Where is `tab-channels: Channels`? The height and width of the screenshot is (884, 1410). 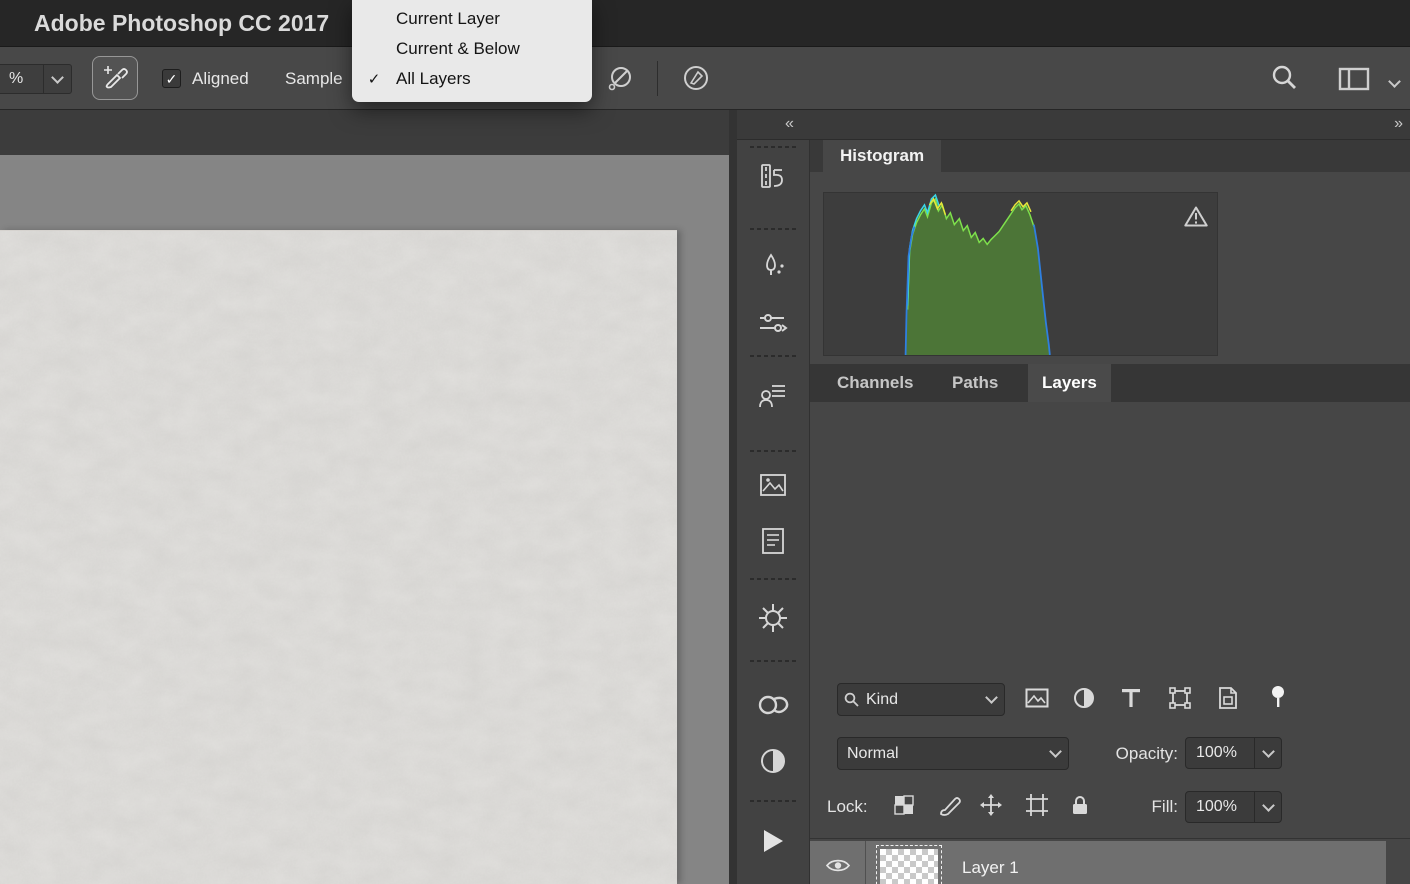 tab-channels: Channels is located at coordinates (875, 383).